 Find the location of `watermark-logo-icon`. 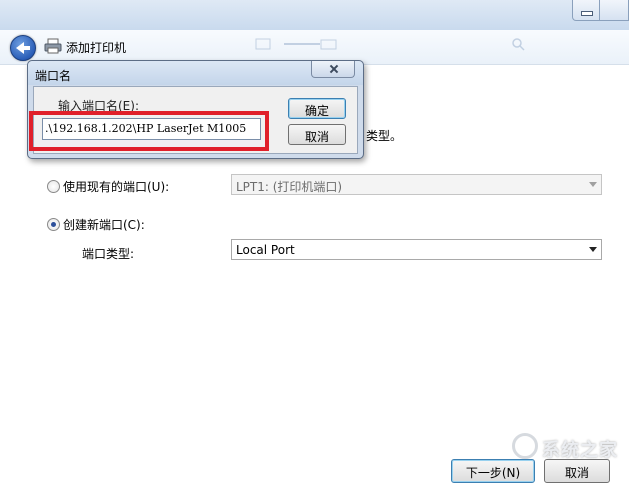

watermark-logo-icon is located at coordinates (525, 446).